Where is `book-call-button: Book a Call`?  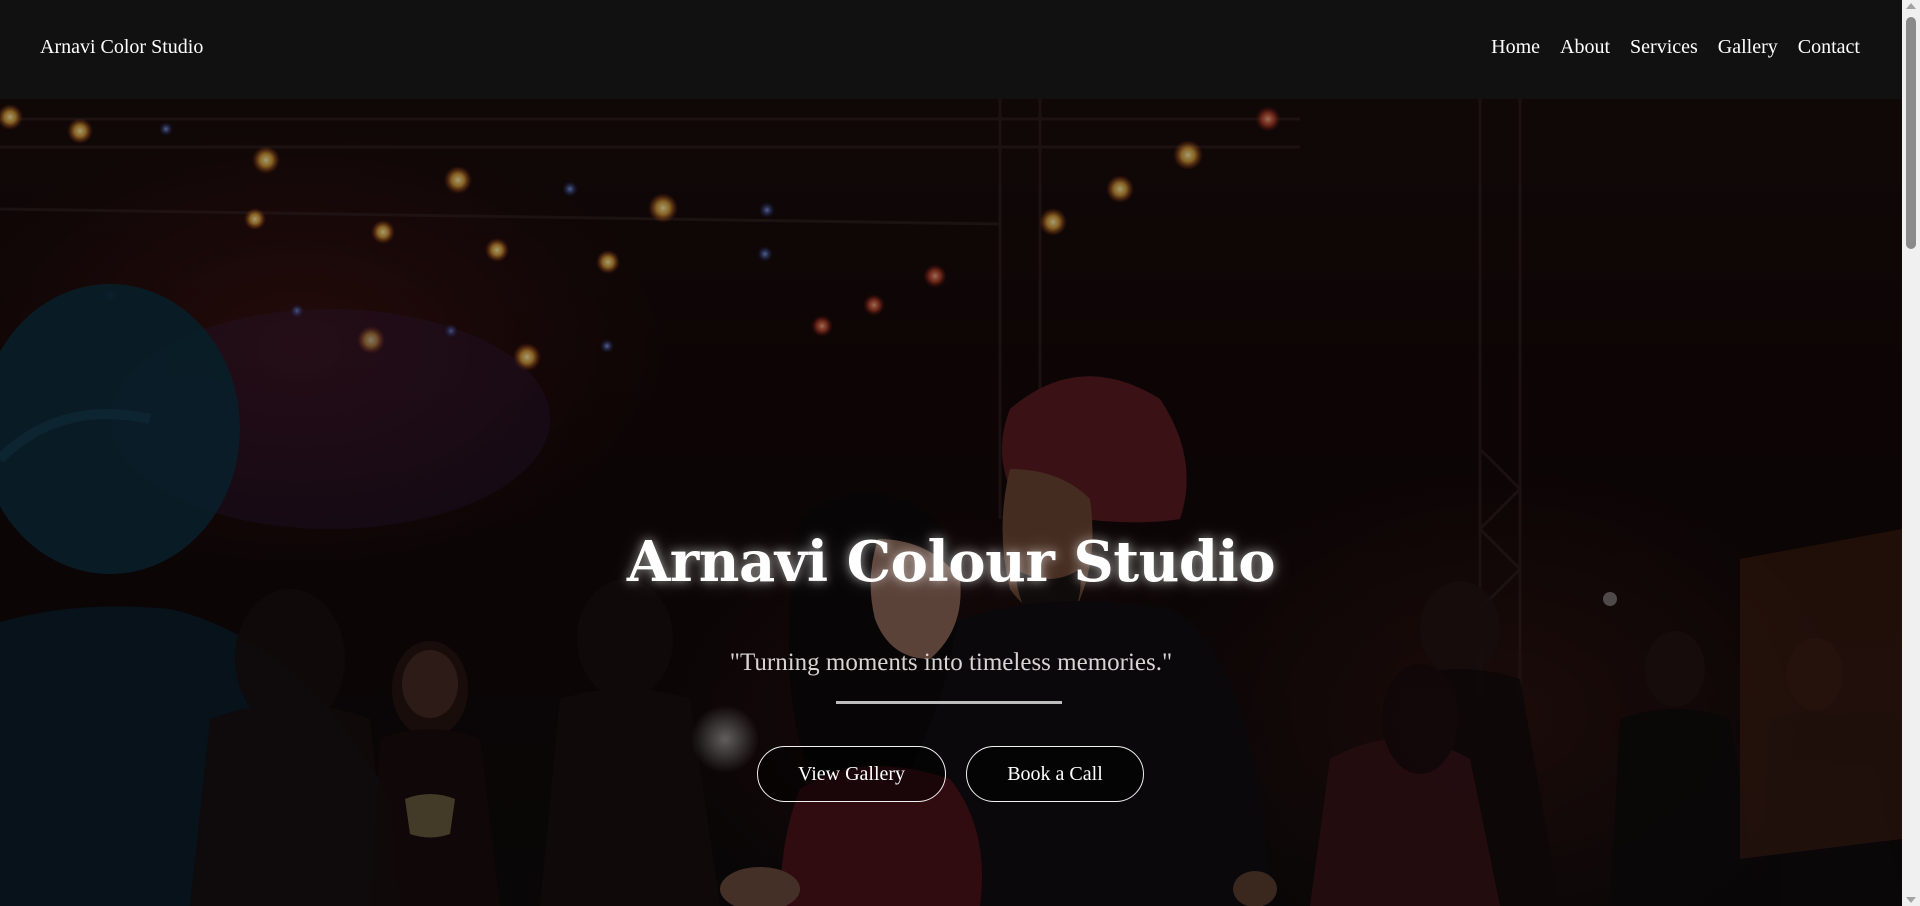 book-call-button: Book a Call is located at coordinates (1055, 774).